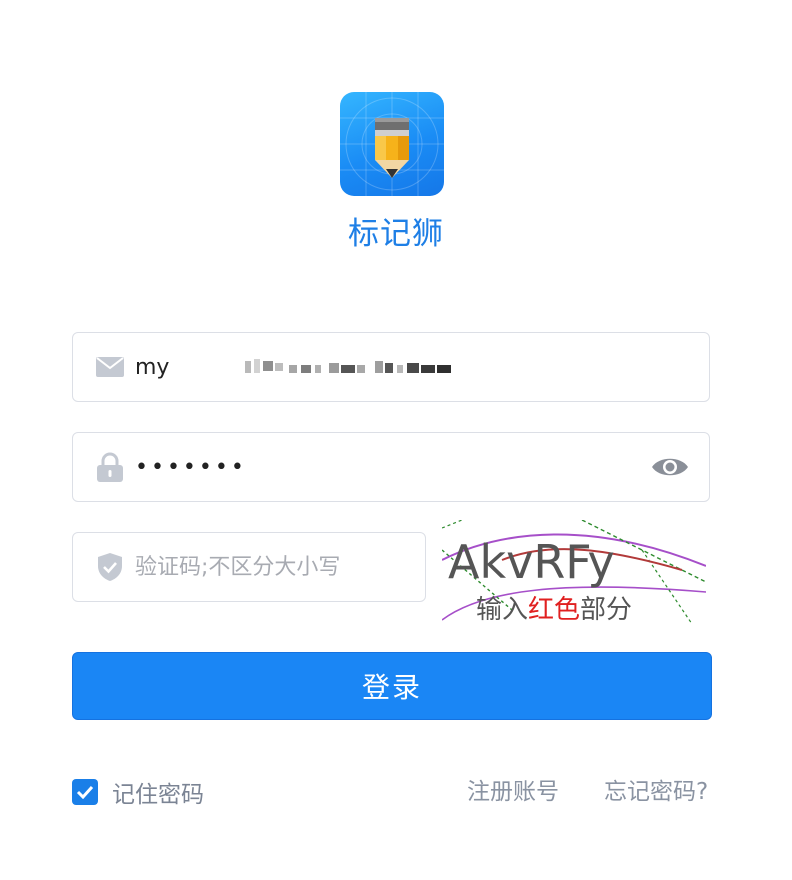  Describe the element at coordinates (275, 567) in the screenshot. I see `captcha-input` at that location.